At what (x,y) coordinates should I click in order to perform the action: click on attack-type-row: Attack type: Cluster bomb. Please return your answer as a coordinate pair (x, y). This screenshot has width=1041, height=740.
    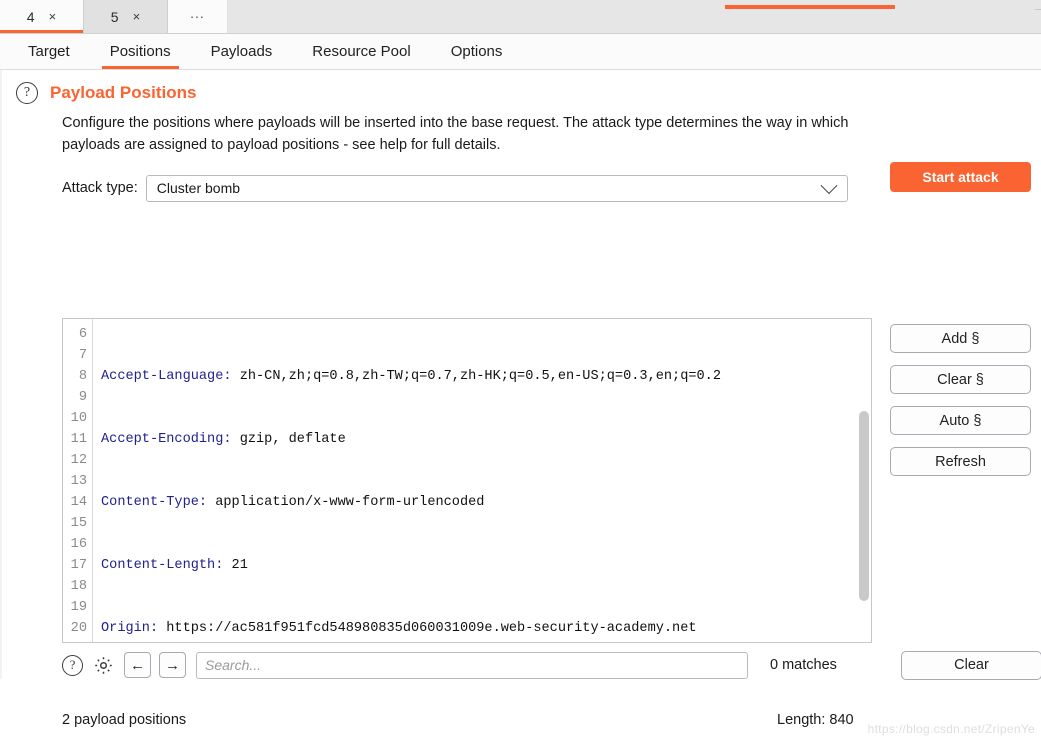
    Looking at the image, I should click on (521, 179).